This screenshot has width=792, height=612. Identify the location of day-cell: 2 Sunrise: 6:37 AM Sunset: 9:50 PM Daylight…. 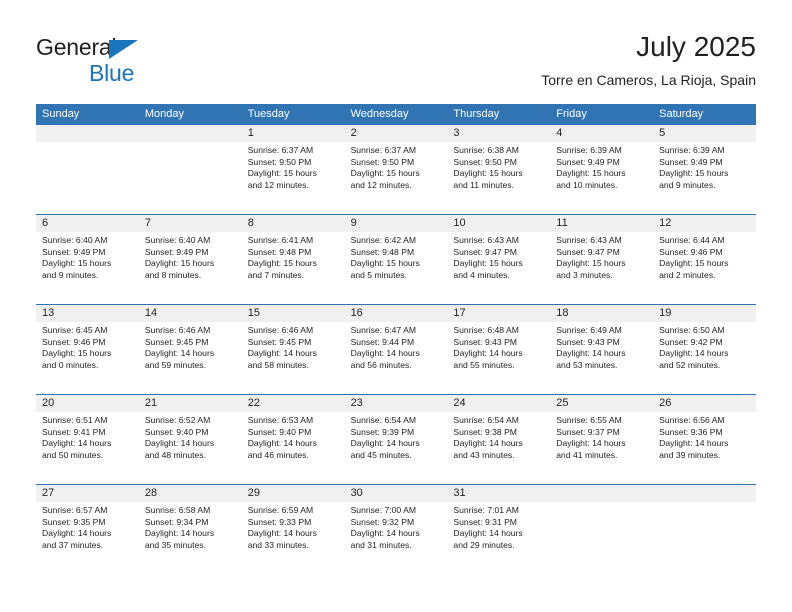
(396, 169).